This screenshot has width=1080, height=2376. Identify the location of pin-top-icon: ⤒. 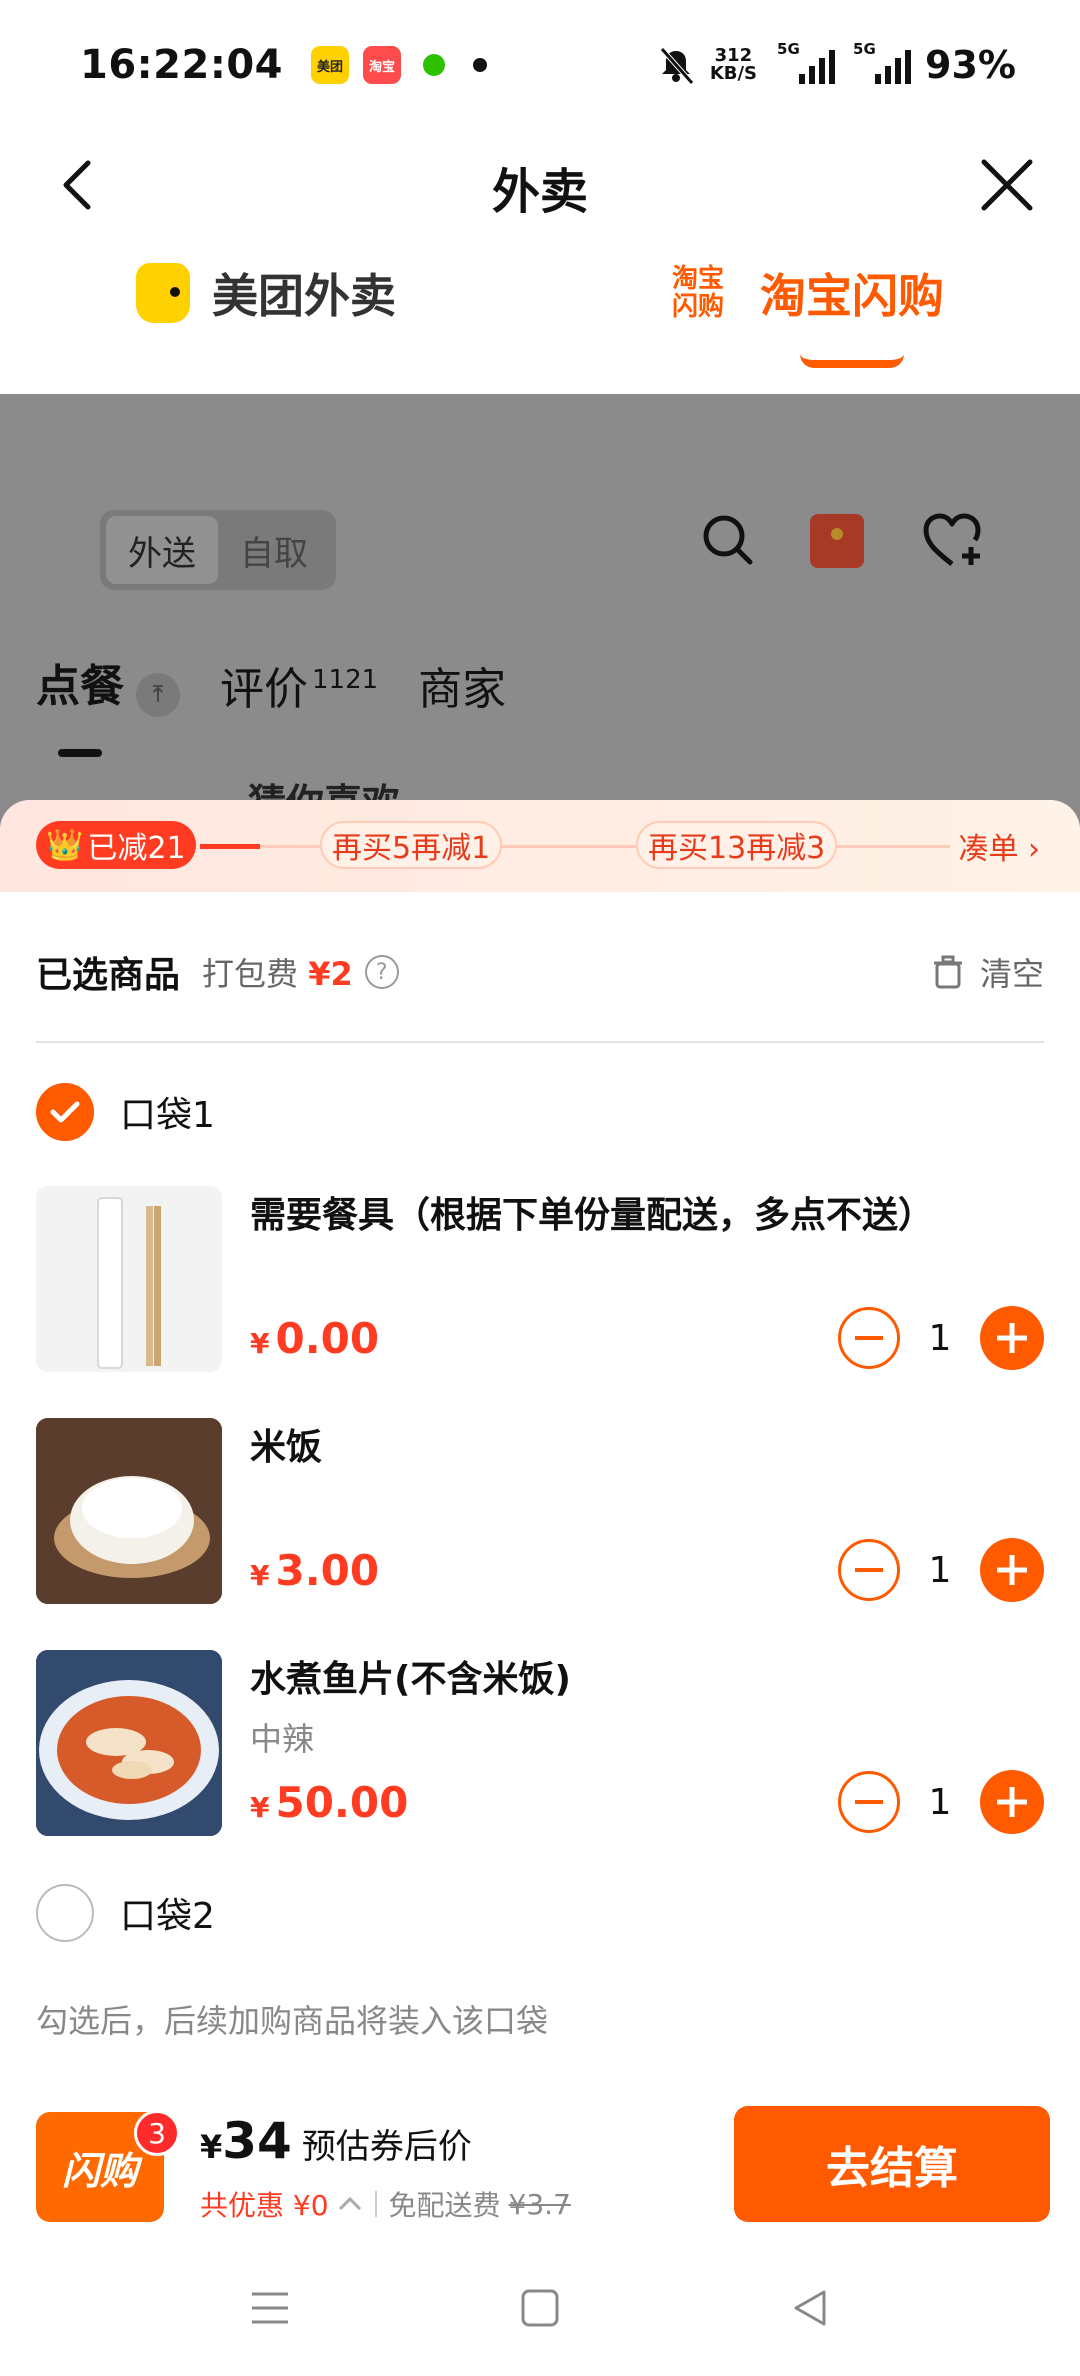
(158, 694).